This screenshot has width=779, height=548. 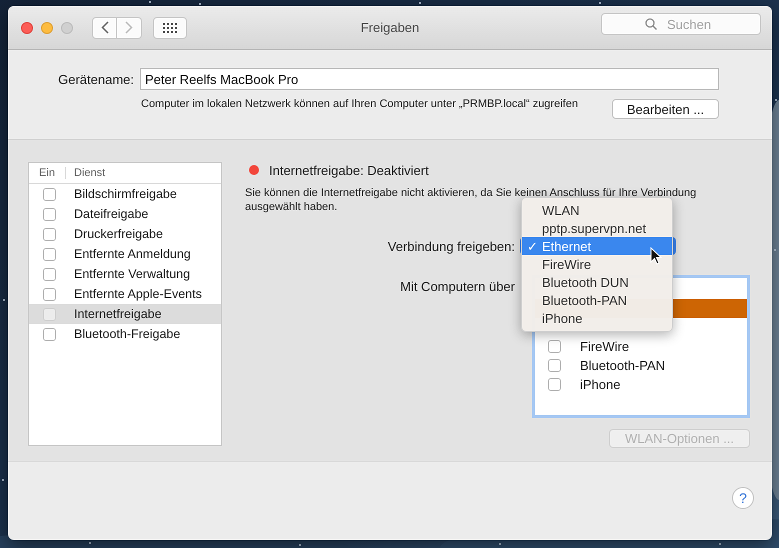 What do you see at coordinates (27, 28) in the screenshot?
I see `close-button` at bounding box center [27, 28].